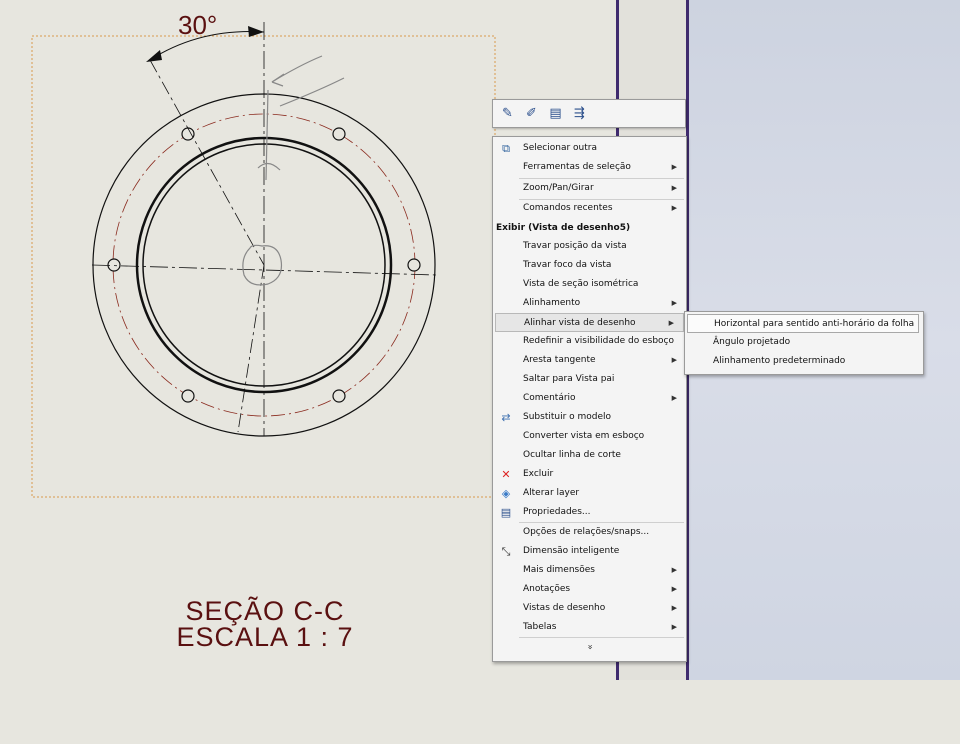 The image size is (960, 744). What do you see at coordinates (506, 493) in the screenshot?
I see `layer-icon: ◈` at bounding box center [506, 493].